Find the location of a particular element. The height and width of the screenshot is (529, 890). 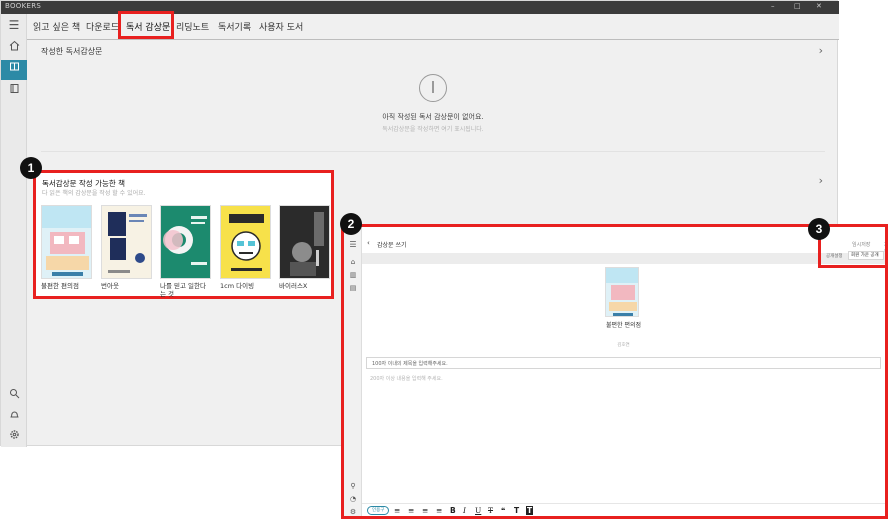

callout-badge-2: 2 is located at coordinates (351, 224).